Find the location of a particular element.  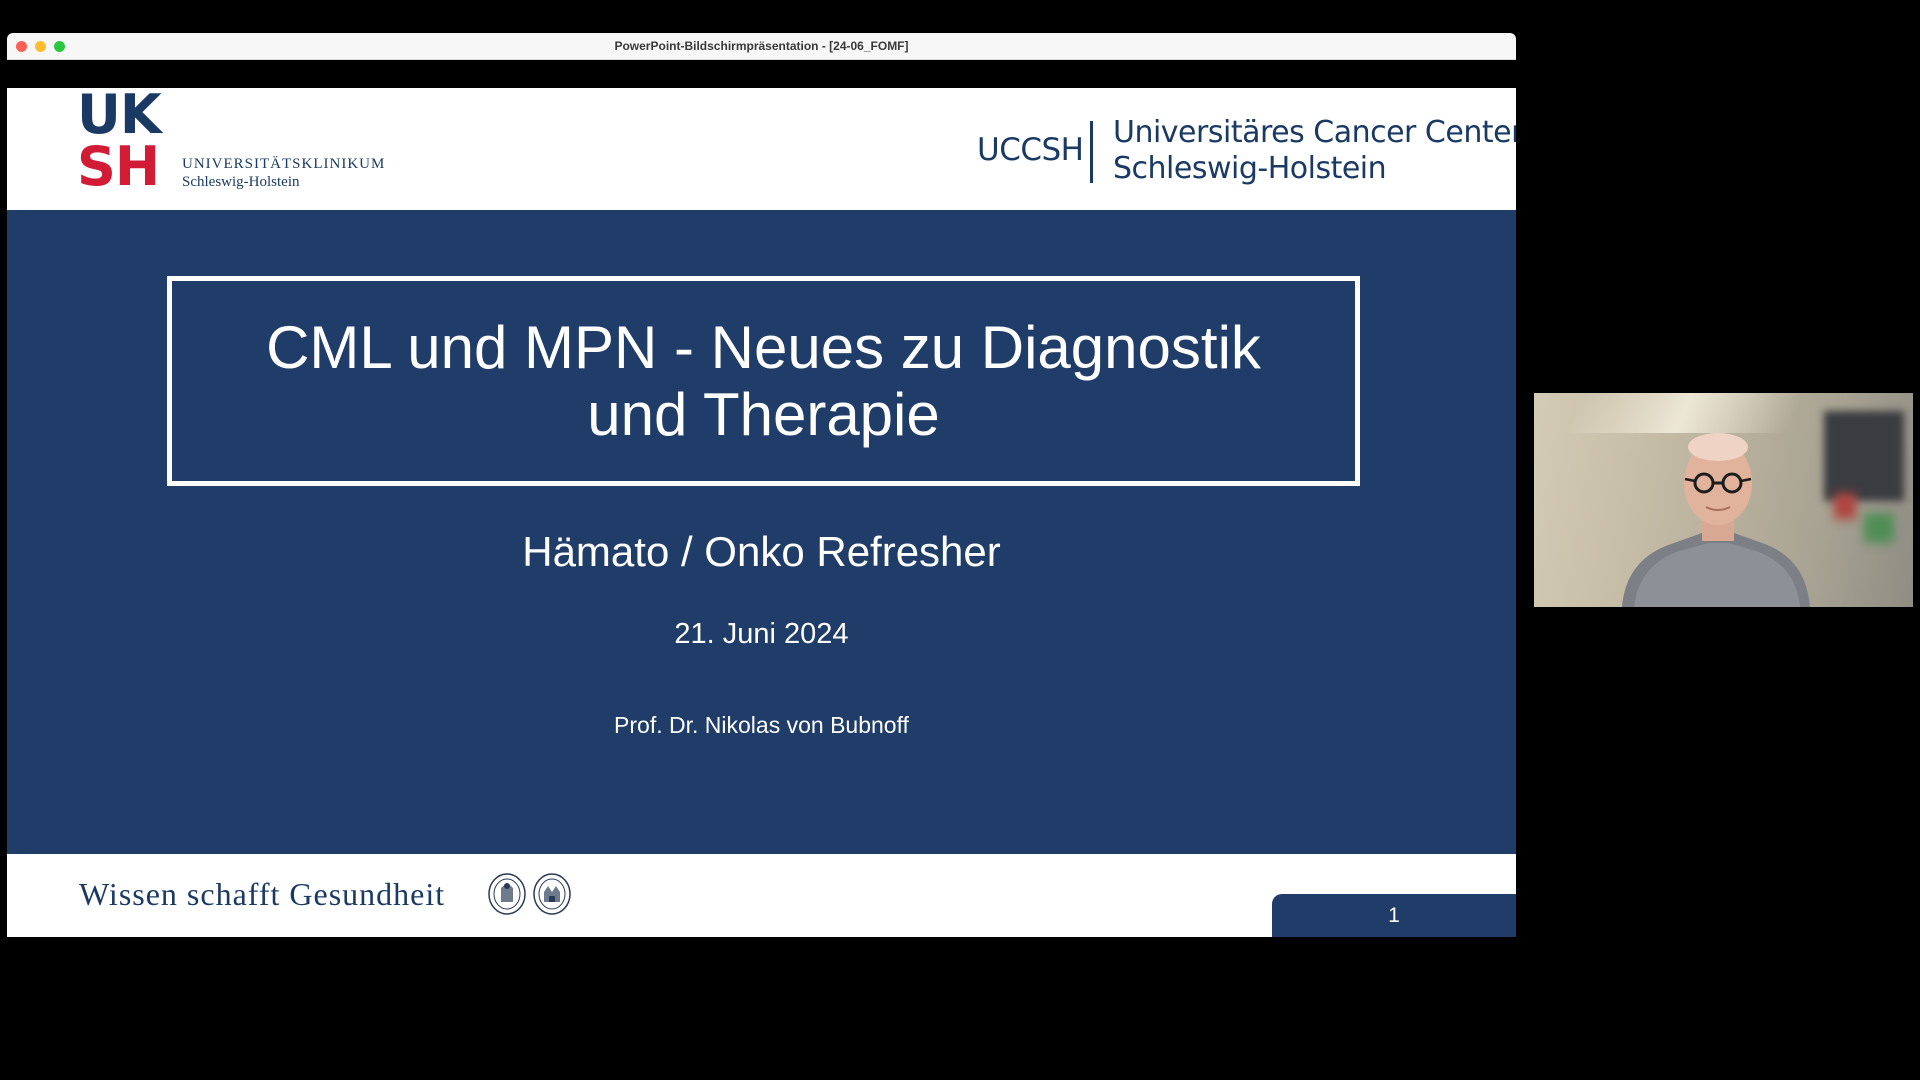

uccsh-name-line2: Schleswig-Holstein is located at coordinates (1250, 168).